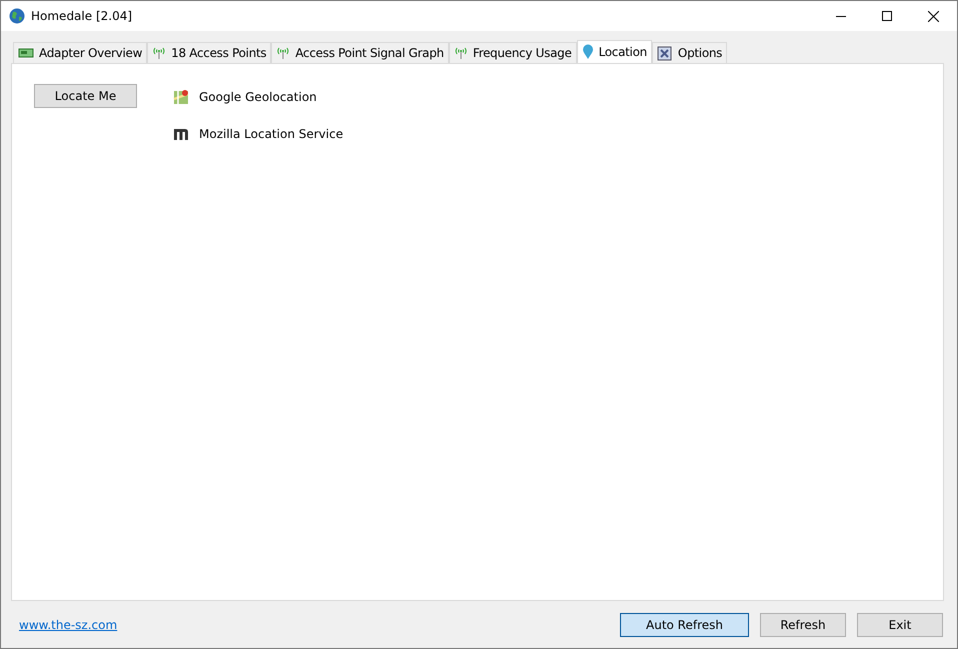 The image size is (958, 649). What do you see at coordinates (26, 53) in the screenshot?
I see `network-card-icon` at bounding box center [26, 53].